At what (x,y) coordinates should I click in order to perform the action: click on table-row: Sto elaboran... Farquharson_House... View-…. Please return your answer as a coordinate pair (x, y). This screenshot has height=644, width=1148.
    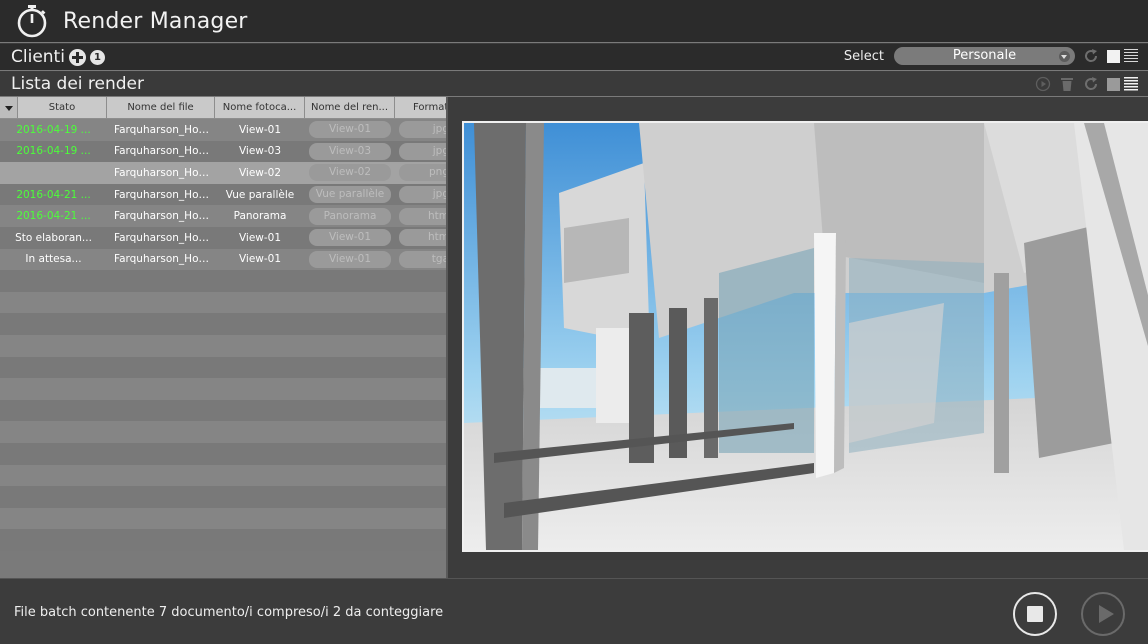
    Looking at the image, I should click on (223, 237).